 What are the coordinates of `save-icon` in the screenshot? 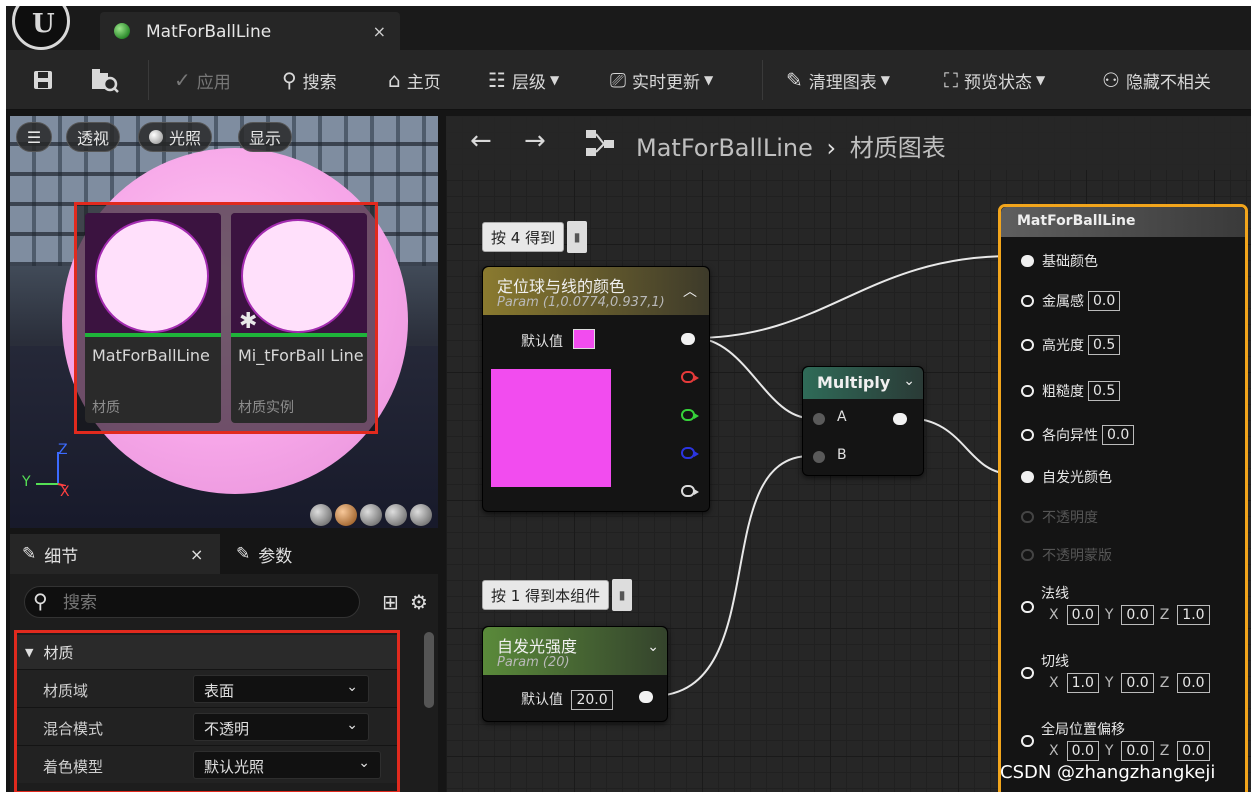 It's located at (43, 80).